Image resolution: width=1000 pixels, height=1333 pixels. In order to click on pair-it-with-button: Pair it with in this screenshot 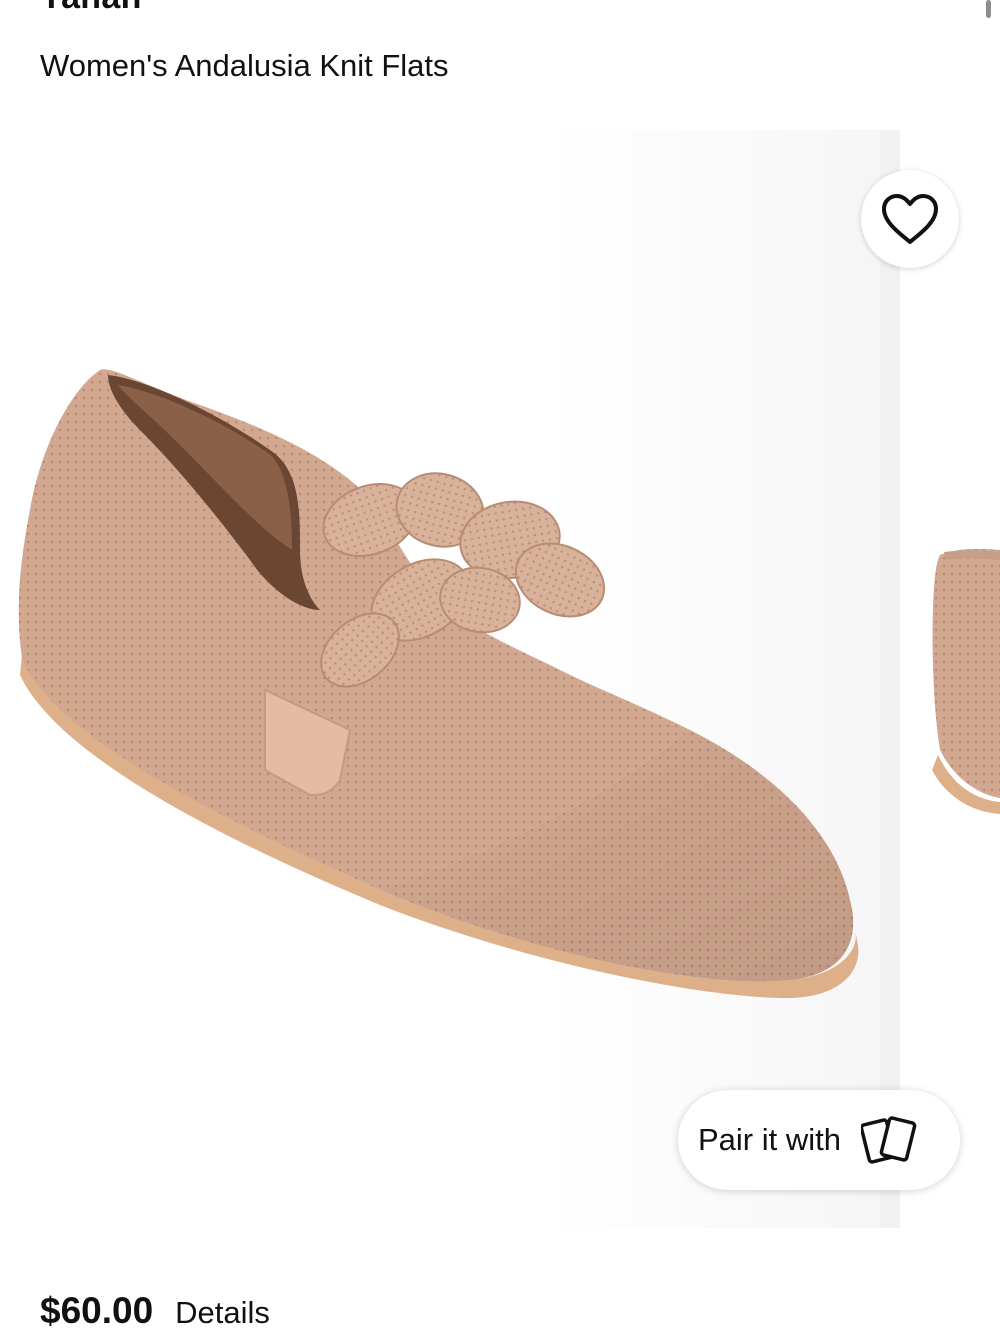, I will do `click(819, 1140)`.